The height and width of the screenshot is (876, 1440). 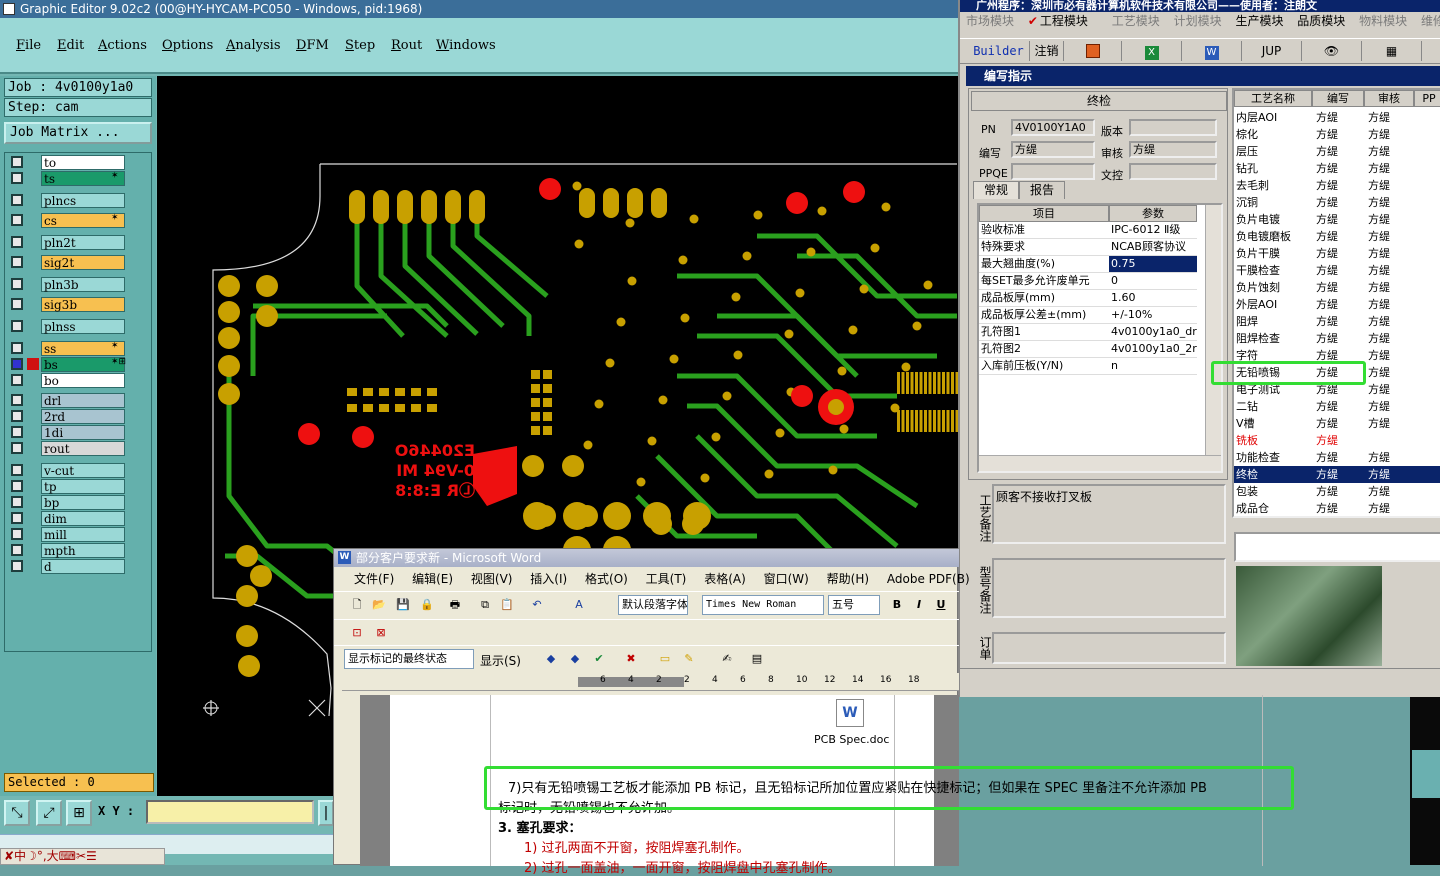 What do you see at coordinates (1153, 298) in the screenshot?
I see `param-value: 1.60` at bounding box center [1153, 298].